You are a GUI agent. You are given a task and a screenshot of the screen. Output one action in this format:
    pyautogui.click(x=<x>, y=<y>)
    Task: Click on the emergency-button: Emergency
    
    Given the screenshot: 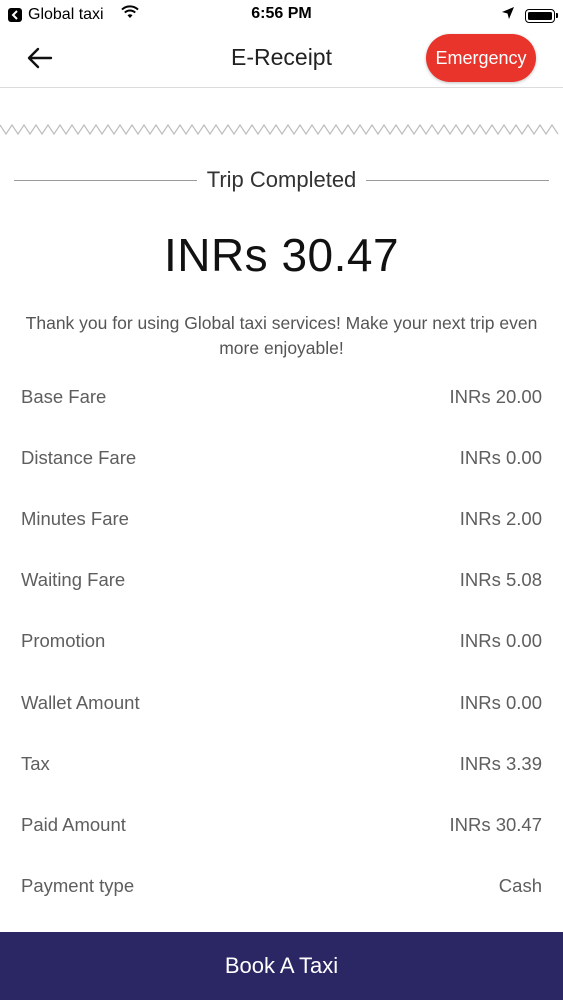 What is the action you would take?
    pyautogui.click(x=481, y=58)
    